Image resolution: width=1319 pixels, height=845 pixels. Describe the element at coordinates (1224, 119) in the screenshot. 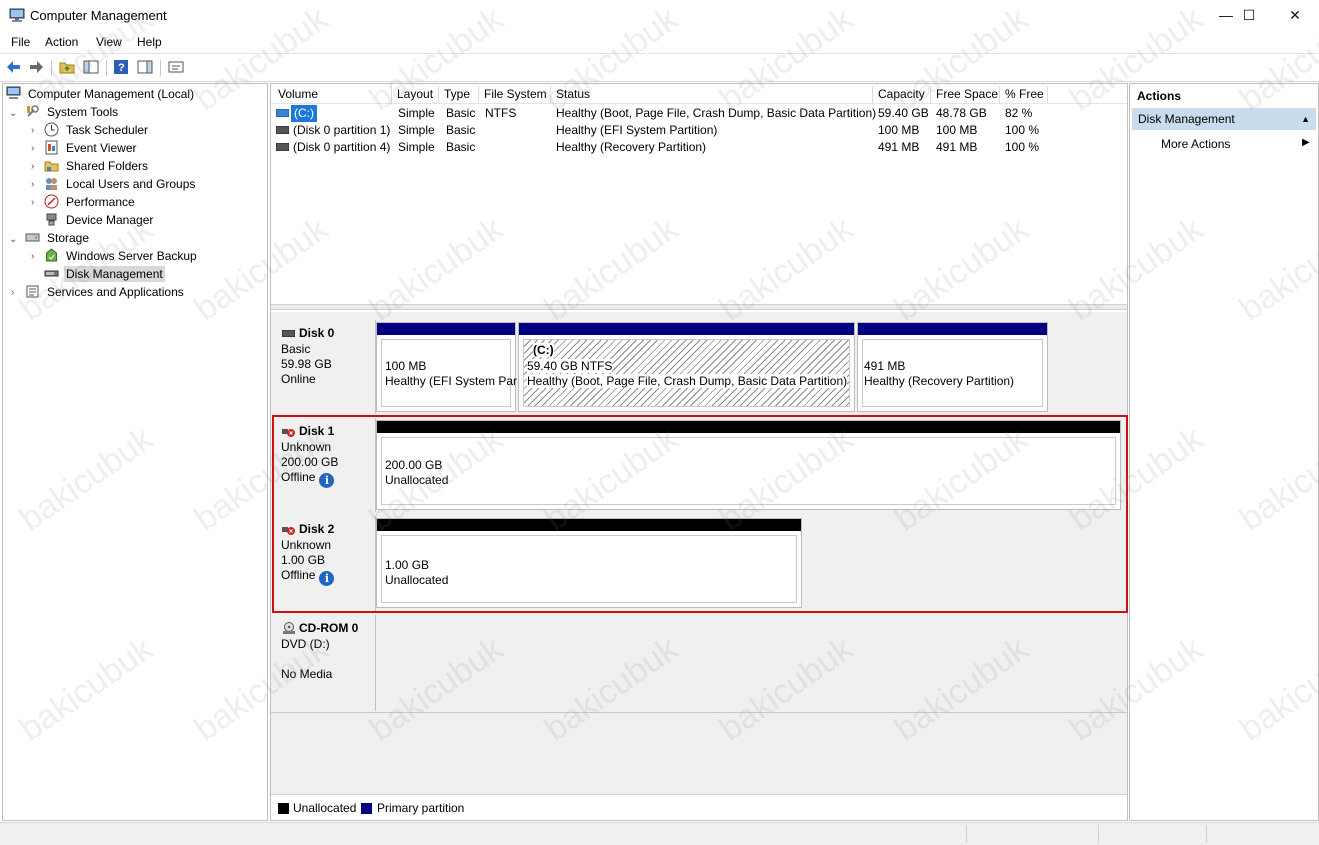

I see `actions-section-disk-management: Disk Management ▲` at that location.